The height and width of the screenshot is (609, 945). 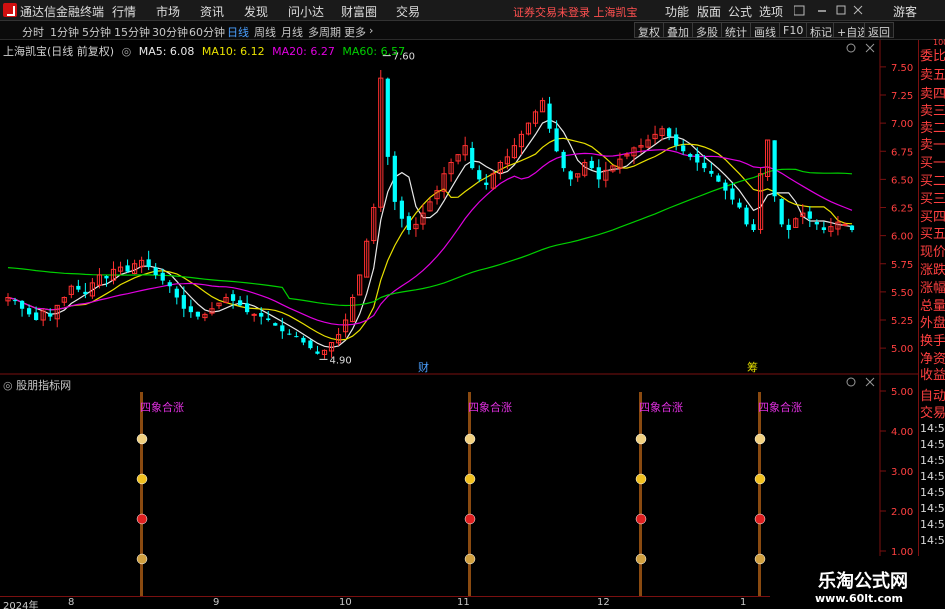 I want to click on period-weekly: 周线, so click(x=265, y=32).